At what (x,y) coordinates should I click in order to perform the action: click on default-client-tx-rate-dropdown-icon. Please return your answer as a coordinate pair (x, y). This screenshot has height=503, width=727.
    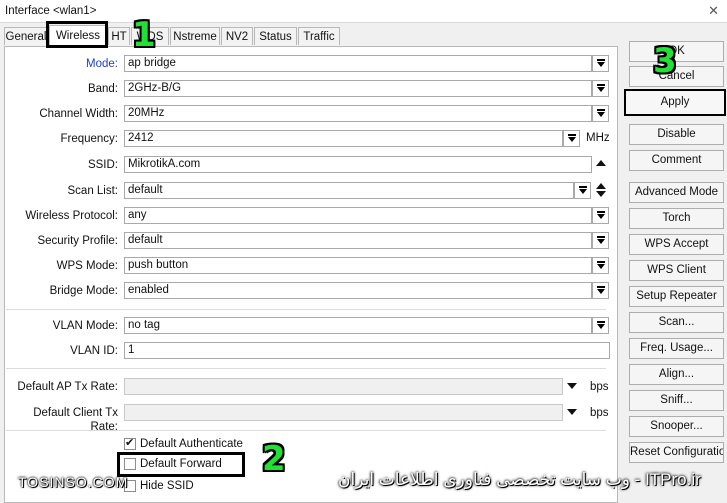
    Looking at the image, I should click on (572, 412).